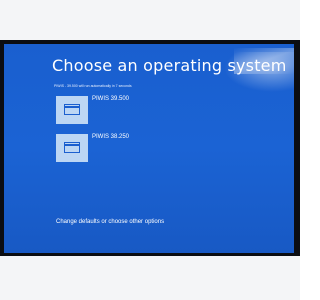  Describe the element at coordinates (92, 110) in the screenshot. I see `os-option-1: PIWIS 39.500` at that location.